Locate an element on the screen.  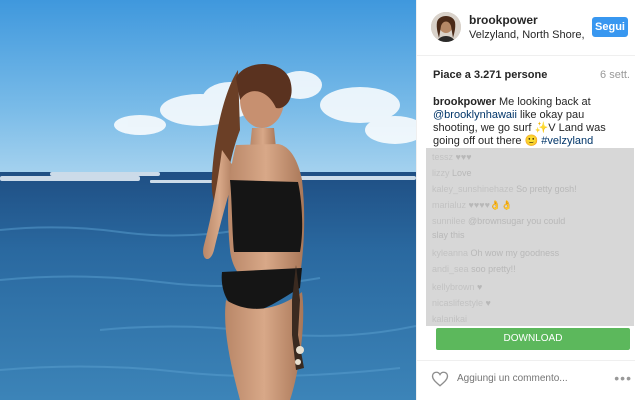
likes-row: Piace a 3.271 persone 6 sett. is located at coordinates (526, 74).